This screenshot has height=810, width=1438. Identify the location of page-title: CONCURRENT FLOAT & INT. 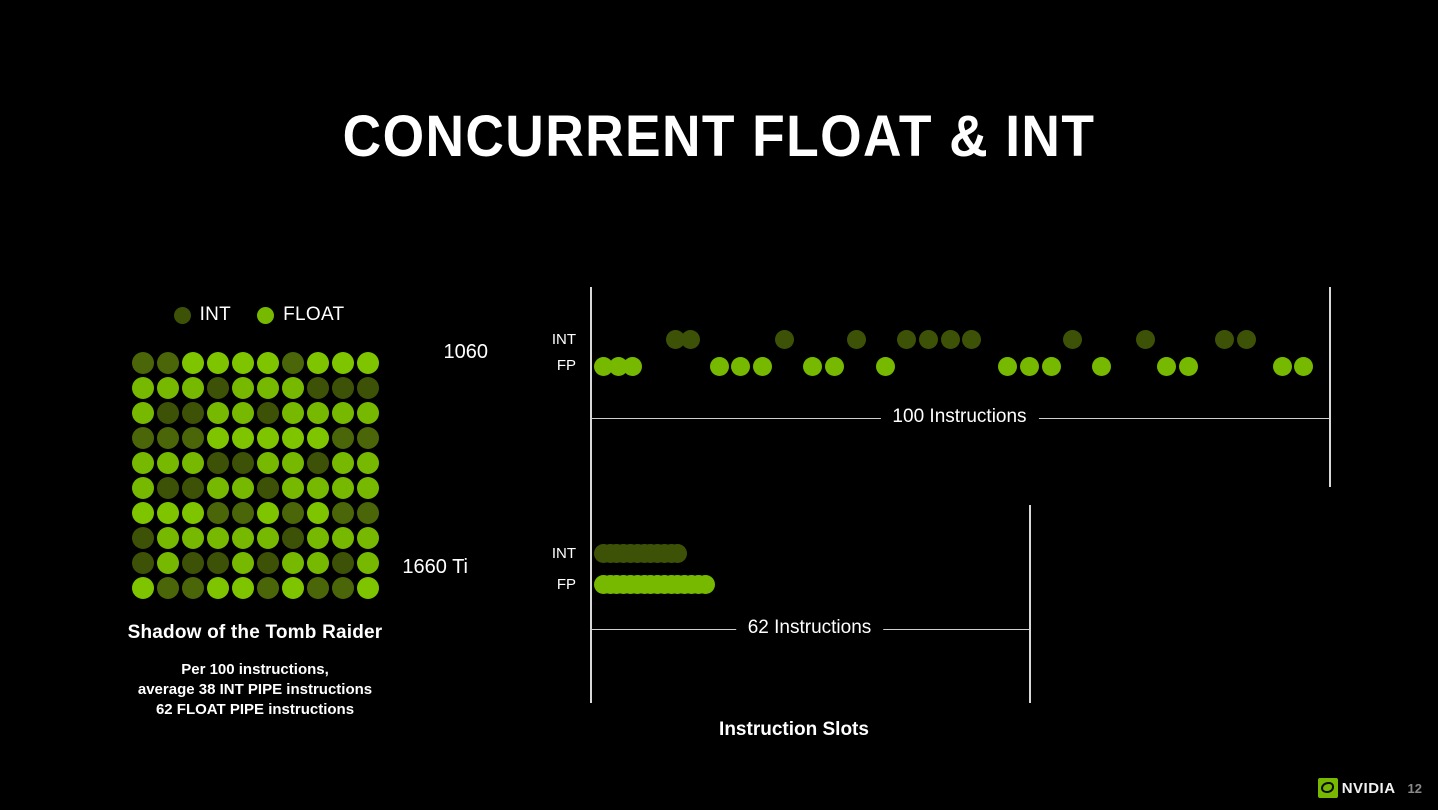
(719, 136).